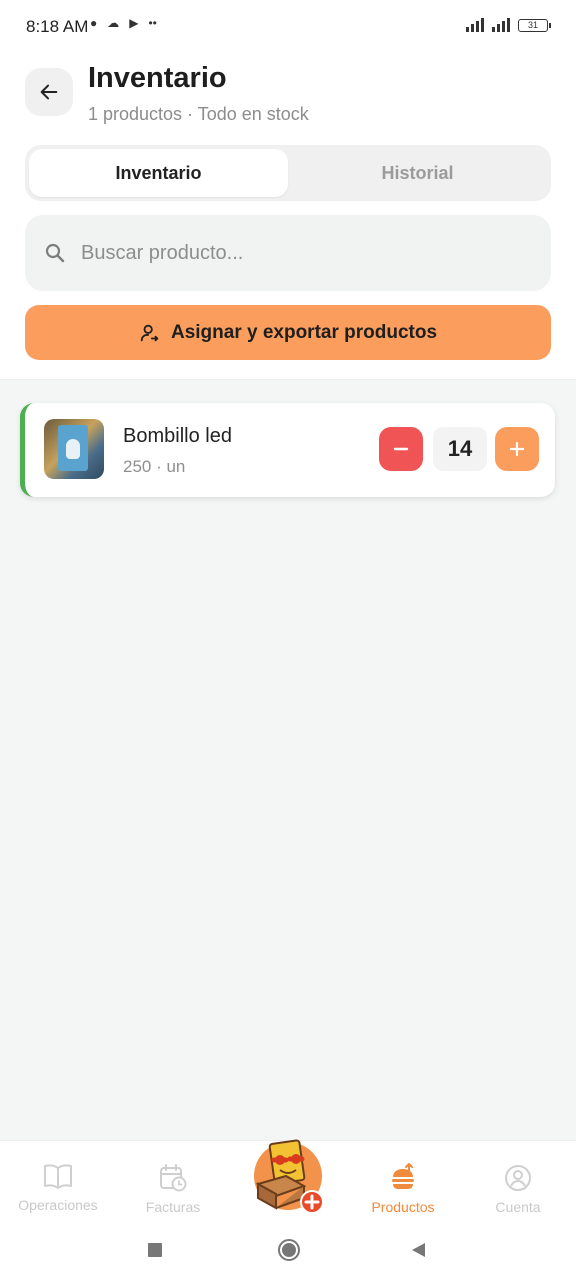  Describe the element at coordinates (403, 1207) in the screenshot. I see `nav-productos-label: Productos` at that location.